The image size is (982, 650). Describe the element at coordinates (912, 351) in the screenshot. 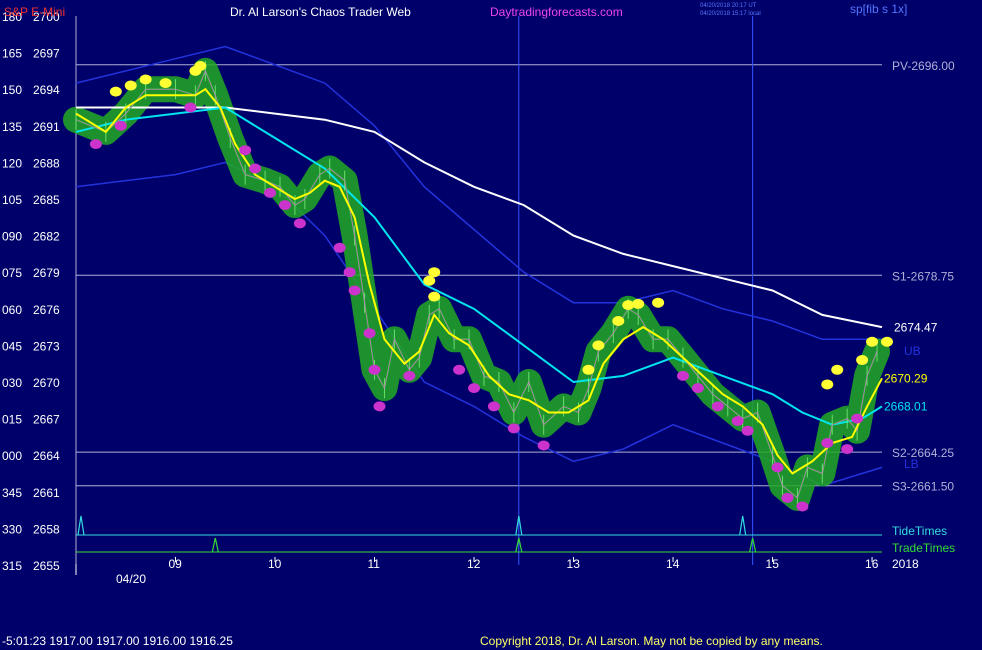

I see `upper-band-label: UB` at that location.